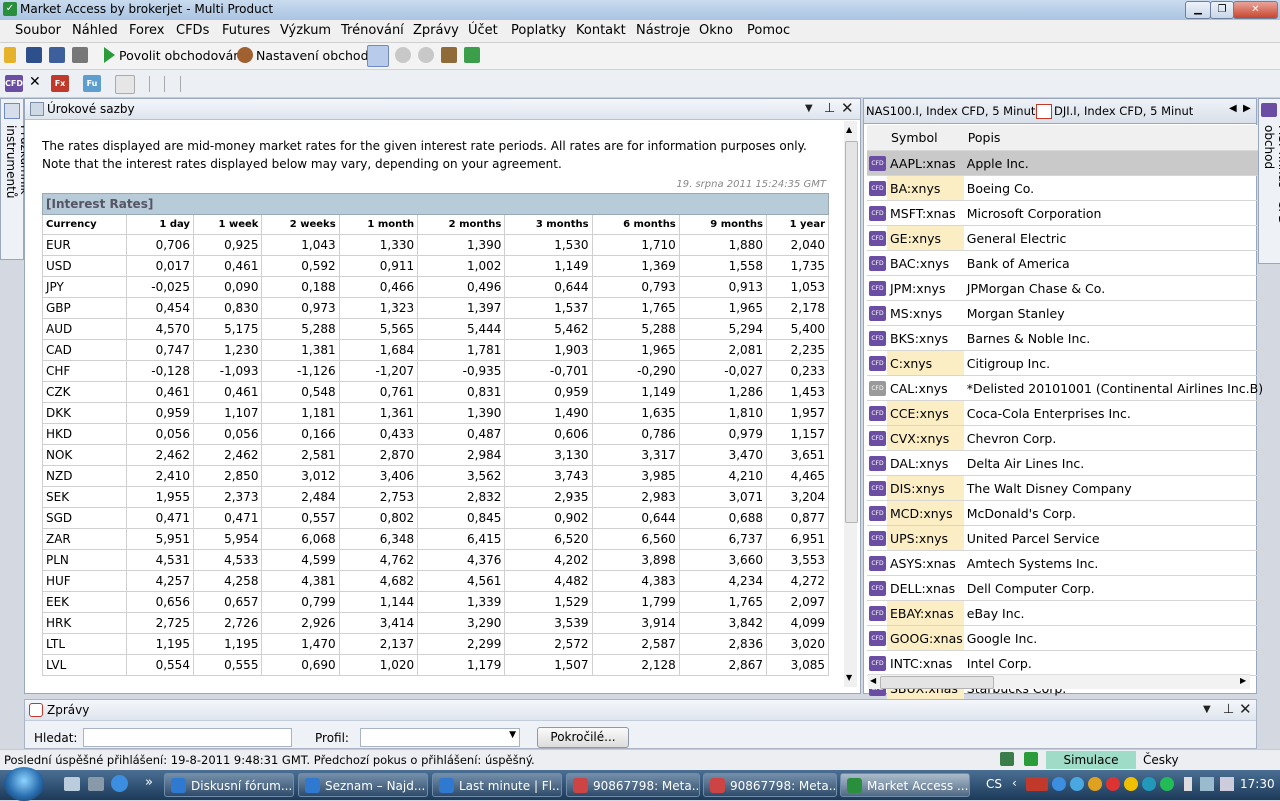 The image size is (1280, 801). I want to click on volume-icon, so click(1227, 784).